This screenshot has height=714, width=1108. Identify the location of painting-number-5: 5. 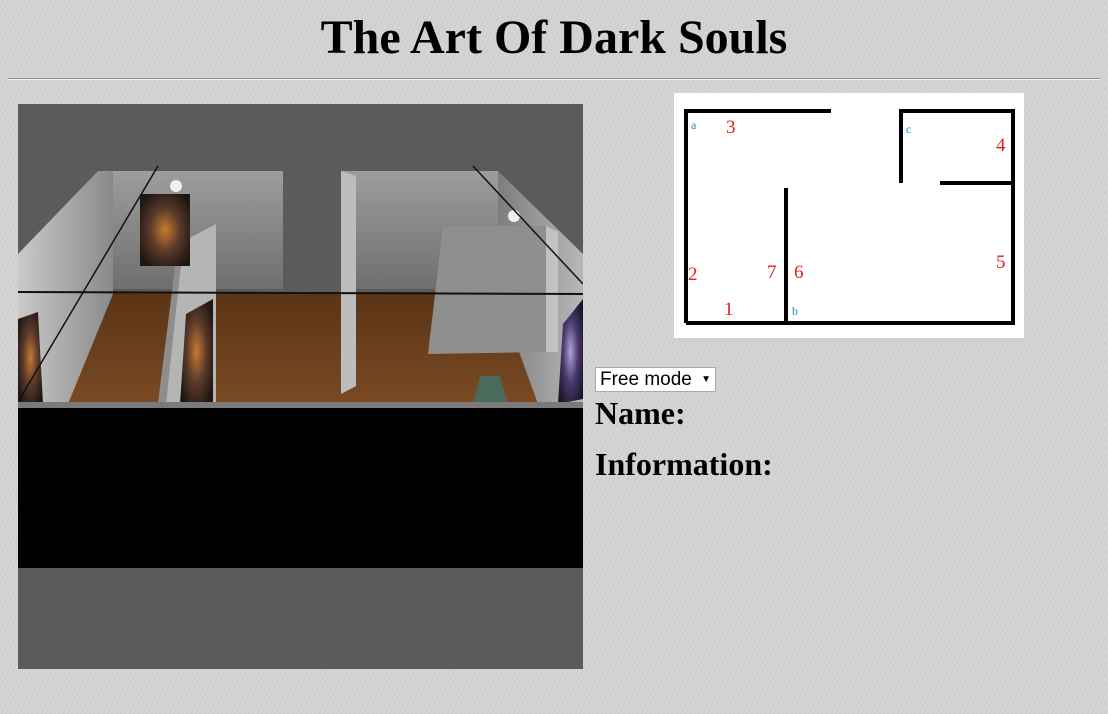
(1001, 262).